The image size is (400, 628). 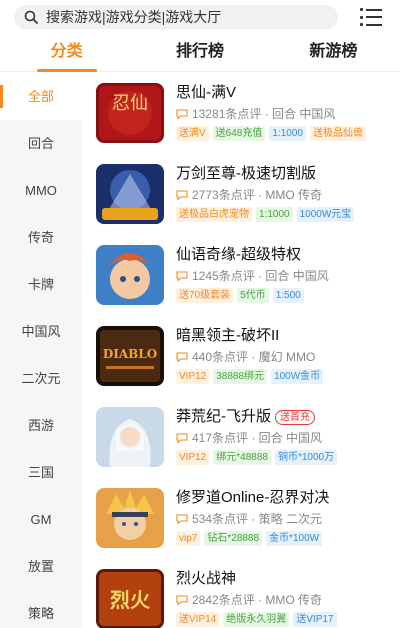 What do you see at coordinates (371, 17) in the screenshot?
I see `menu-list-icon` at bounding box center [371, 17].